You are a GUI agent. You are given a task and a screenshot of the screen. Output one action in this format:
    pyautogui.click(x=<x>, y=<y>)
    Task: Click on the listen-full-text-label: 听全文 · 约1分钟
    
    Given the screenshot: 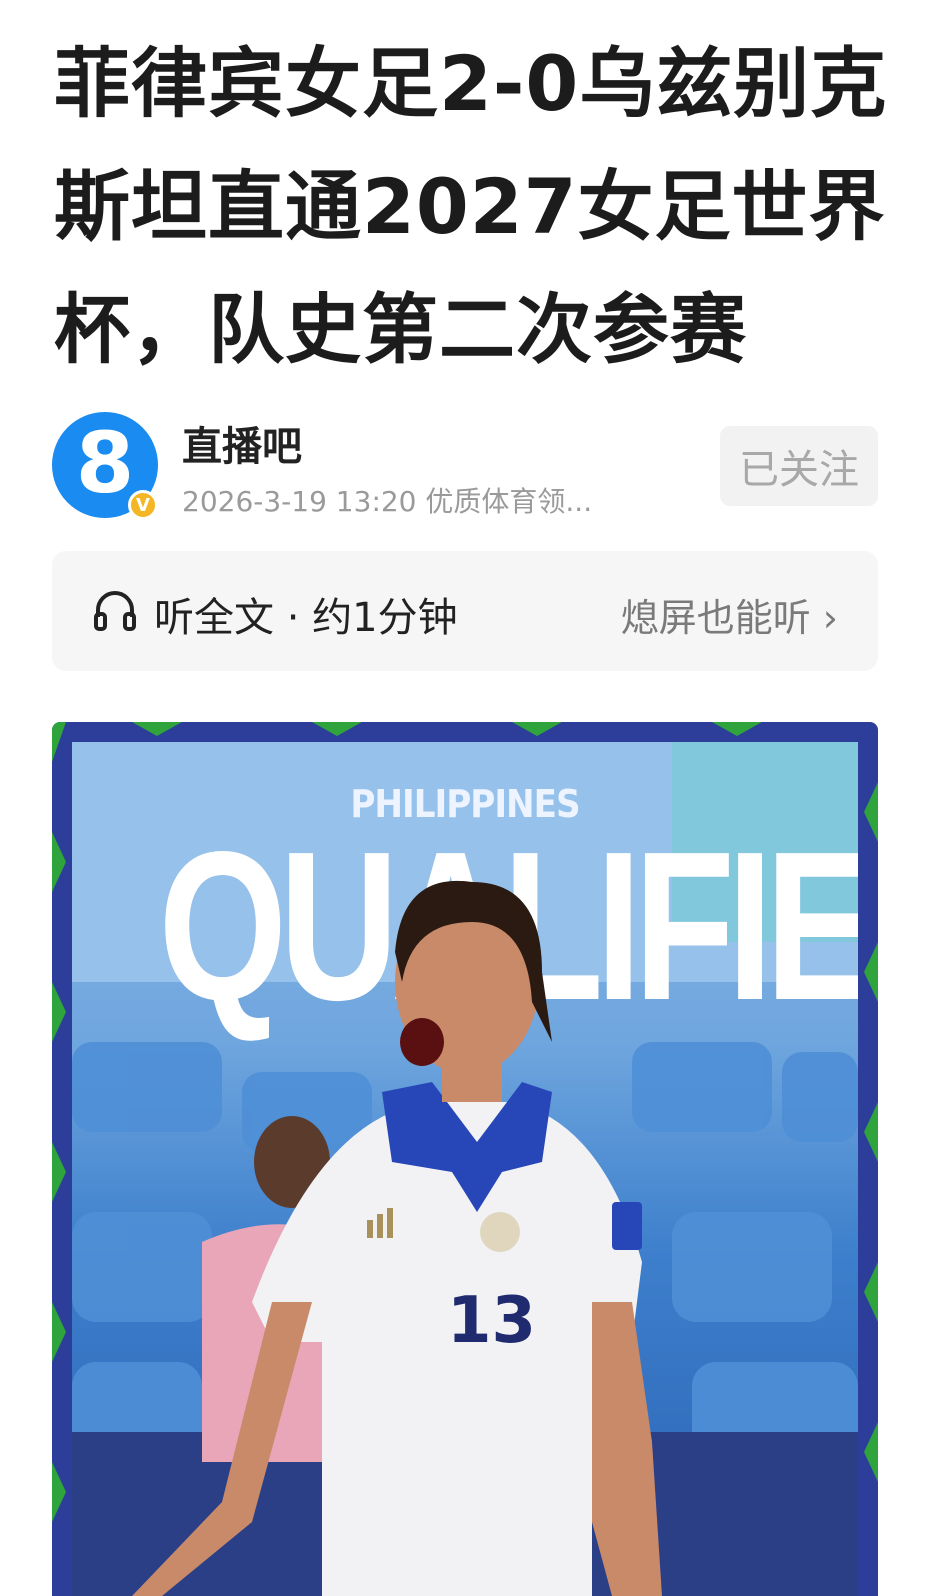 What is the action you would take?
    pyautogui.click(x=306, y=614)
    